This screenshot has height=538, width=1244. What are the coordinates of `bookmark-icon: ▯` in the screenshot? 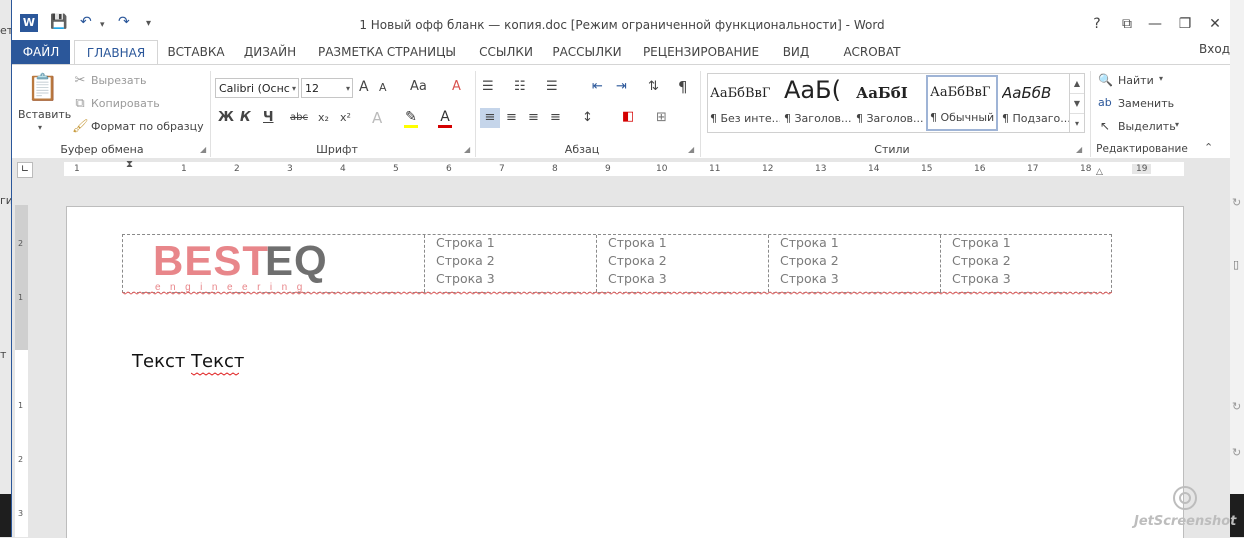 It's located at (1236, 264).